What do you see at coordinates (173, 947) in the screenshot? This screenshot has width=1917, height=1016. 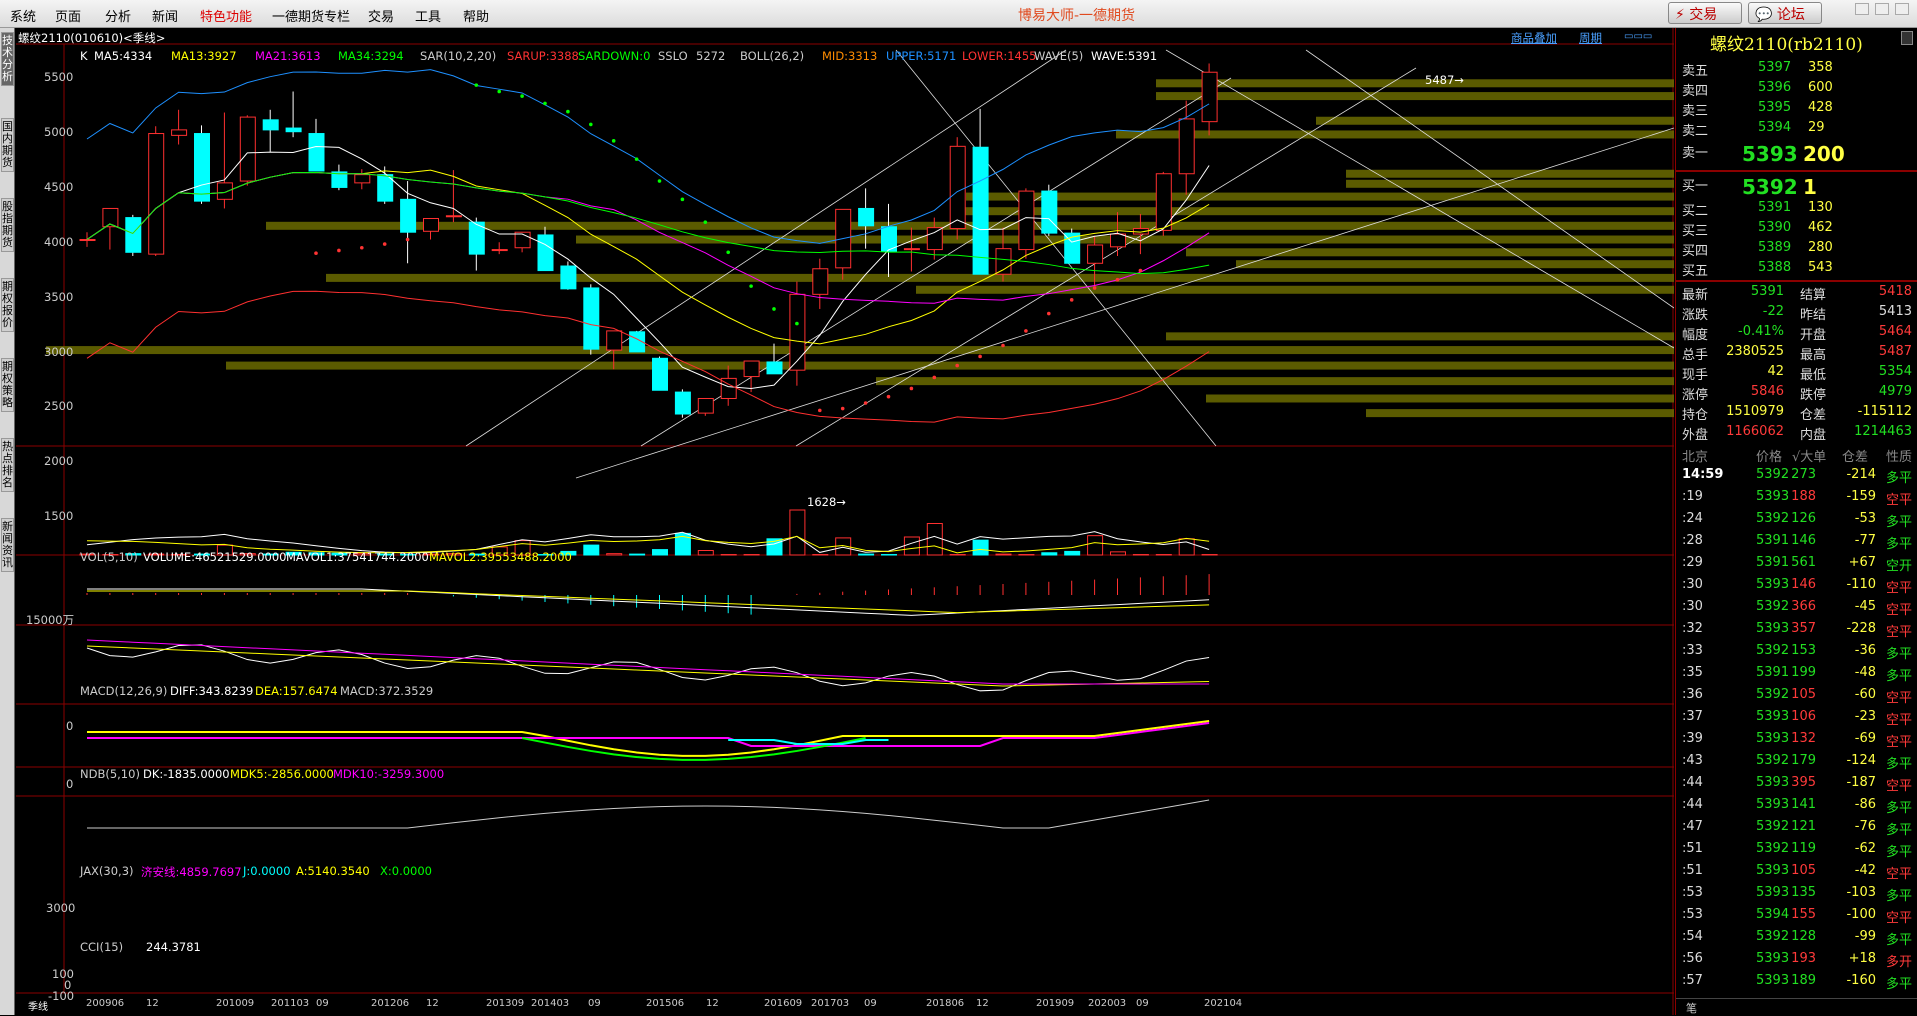 I see `cci-value: 244.3781` at bounding box center [173, 947].